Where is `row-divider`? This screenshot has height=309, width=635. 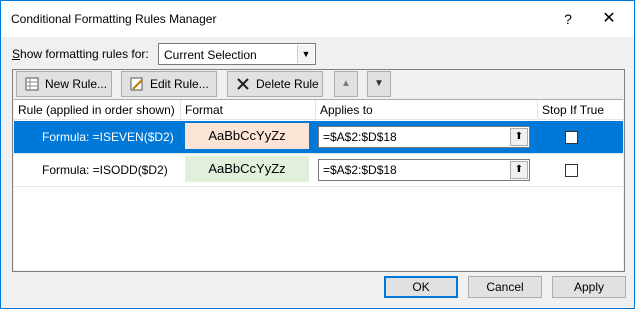 row-divider is located at coordinates (318, 186).